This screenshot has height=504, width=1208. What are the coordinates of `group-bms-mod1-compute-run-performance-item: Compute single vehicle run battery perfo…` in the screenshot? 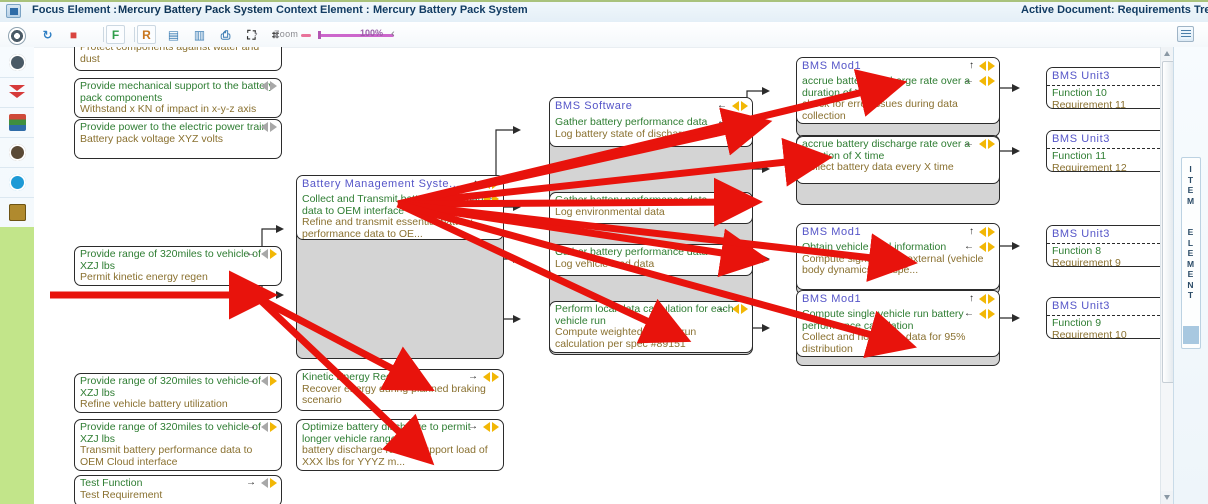 It's located at (898, 332).